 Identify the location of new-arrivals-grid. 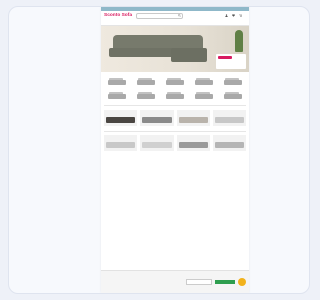
(175, 143).